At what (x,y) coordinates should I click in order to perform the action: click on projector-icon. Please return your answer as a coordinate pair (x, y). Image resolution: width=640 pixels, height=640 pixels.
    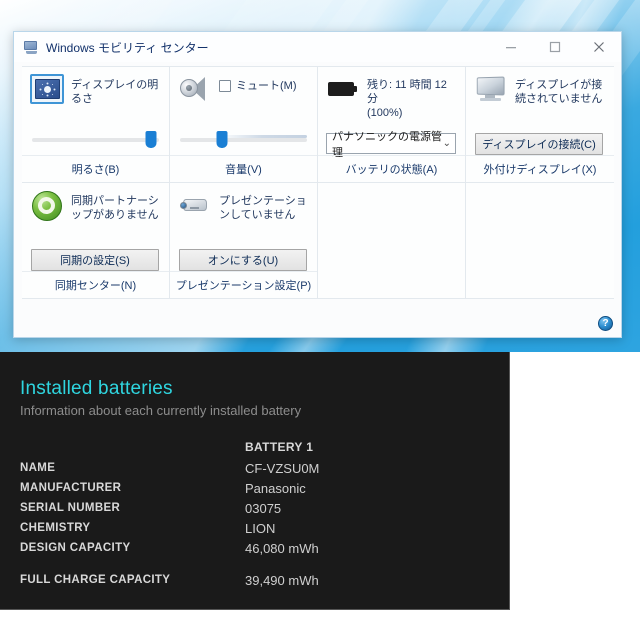
    Looking at the image, I should click on (195, 205).